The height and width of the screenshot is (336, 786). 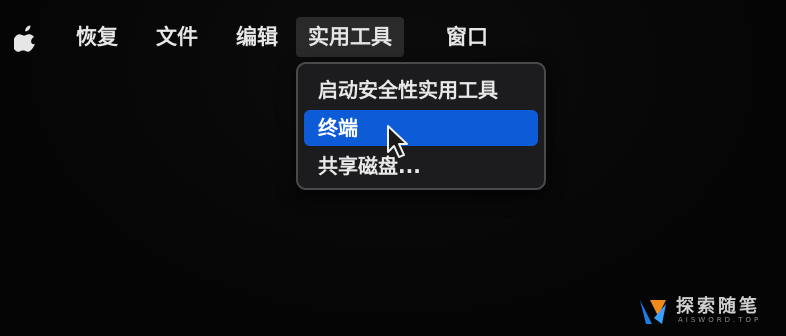 I want to click on menu-item-terminal: 终端, so click(x=421, y=128).